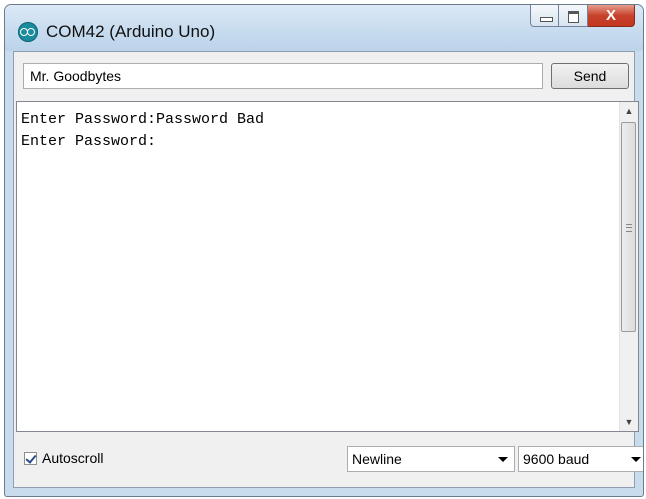  I want to click on autoscroll-label: Autoscroll, so click(73, 458).